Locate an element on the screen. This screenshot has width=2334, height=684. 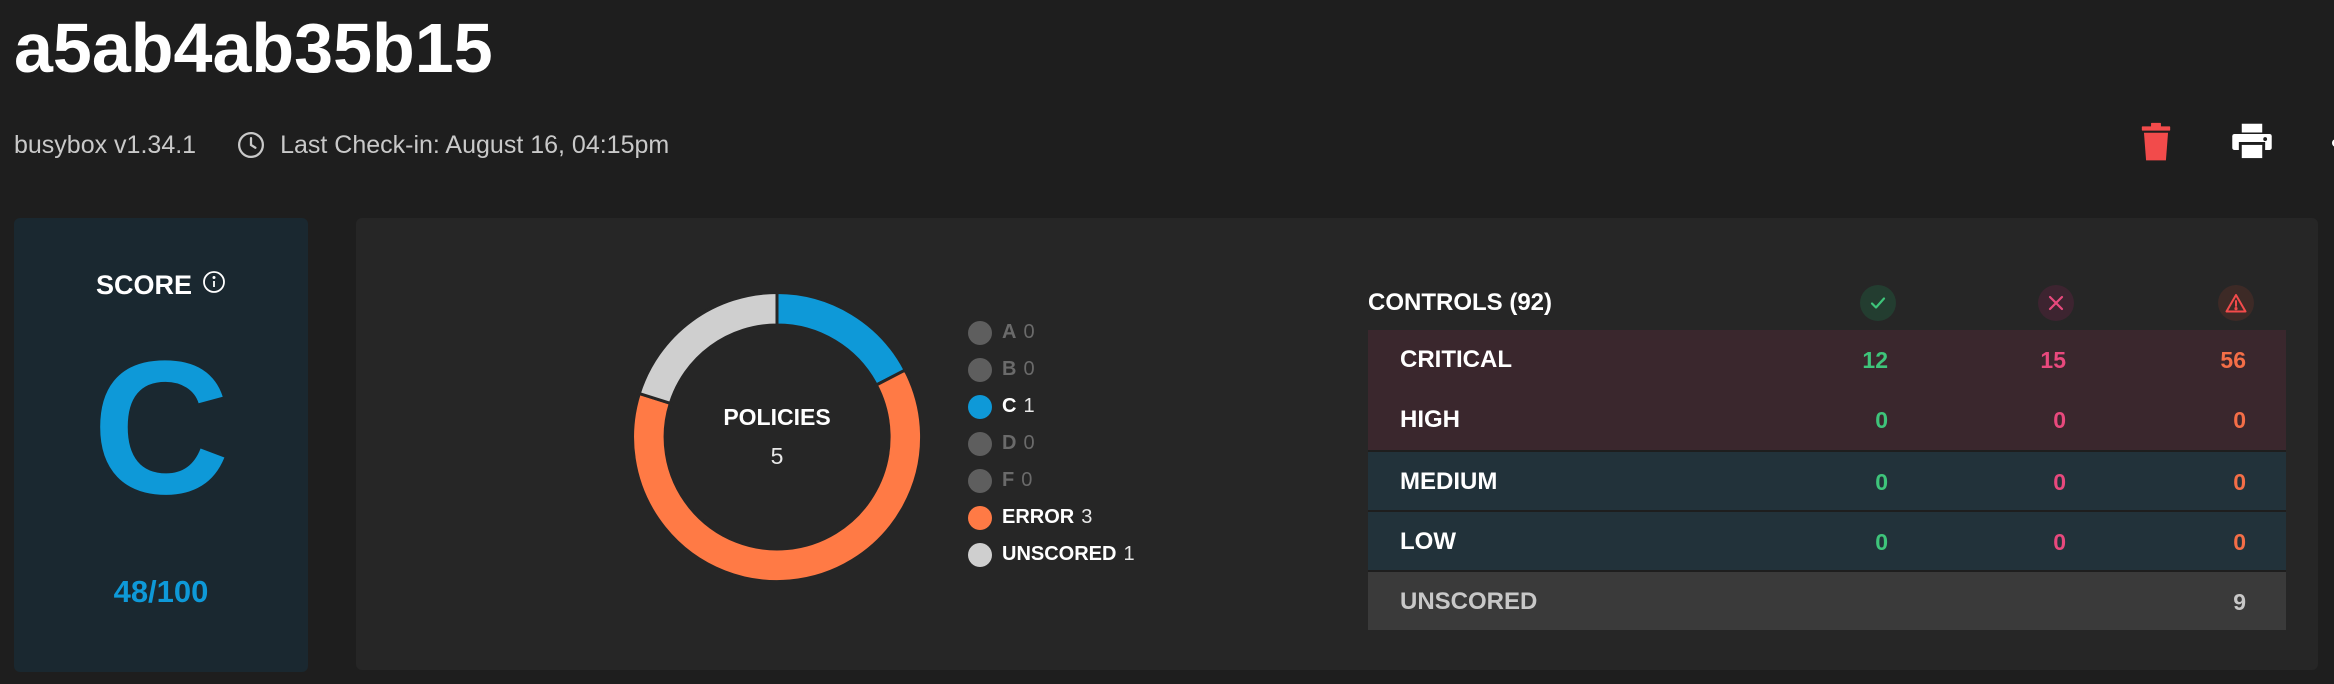
controls-row-low: LOW 0 0 0 is located at coordinates (1827, 540).